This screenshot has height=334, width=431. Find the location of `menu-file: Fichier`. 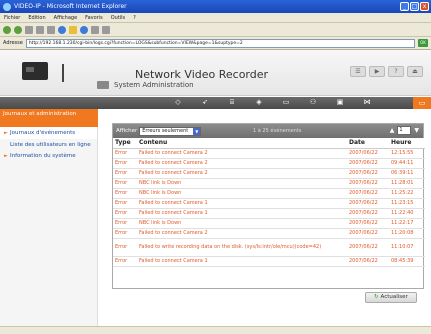

menu-file: Fichier is located at coordinates (12, 17).